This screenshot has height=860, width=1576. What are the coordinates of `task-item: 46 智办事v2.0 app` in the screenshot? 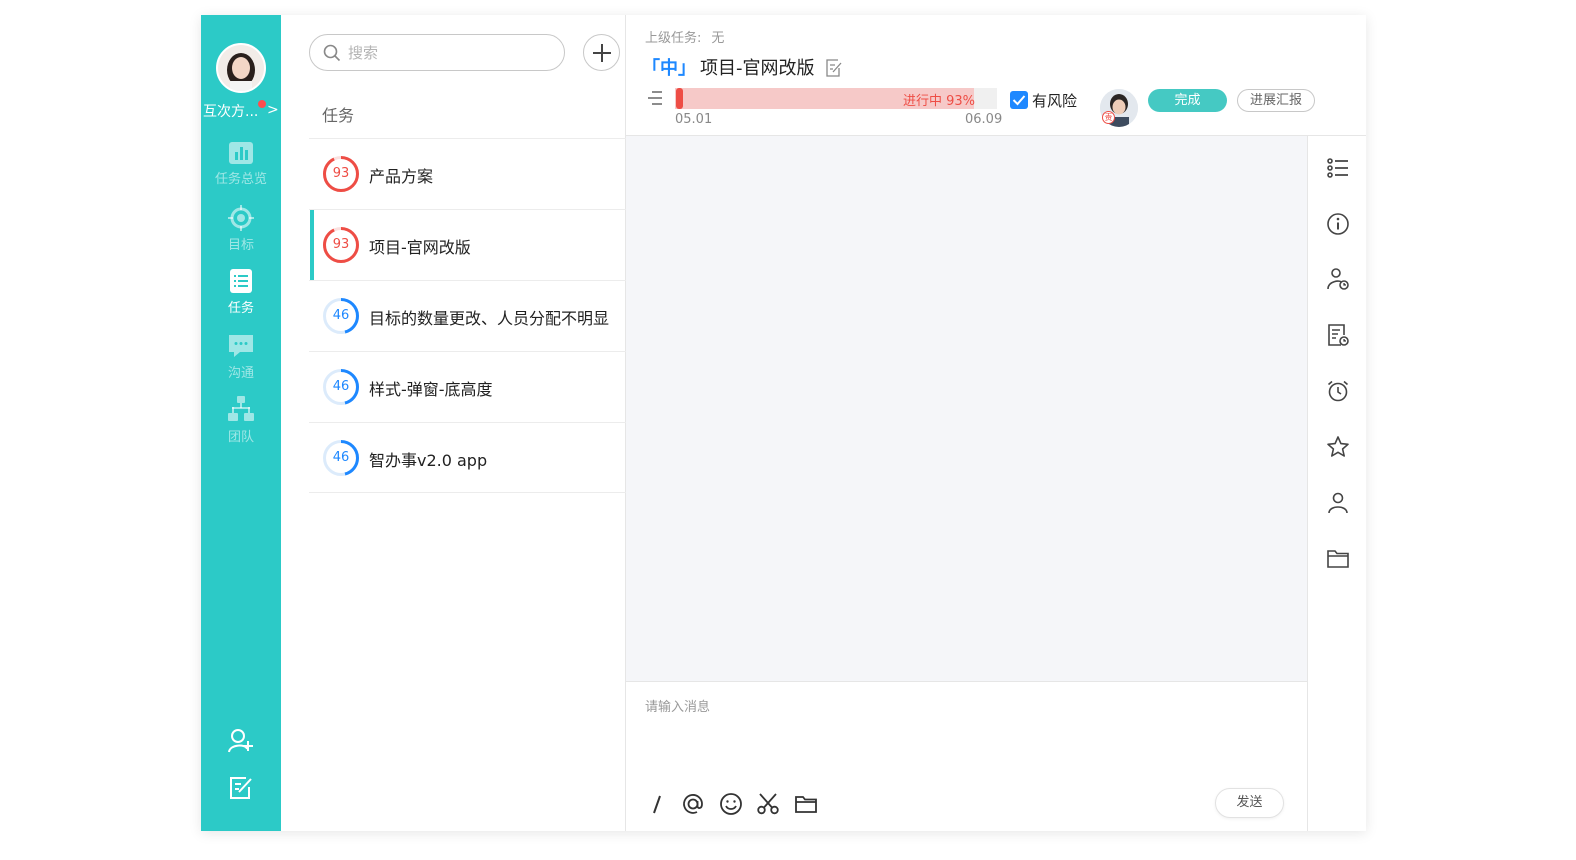 It's located at (467, 457).